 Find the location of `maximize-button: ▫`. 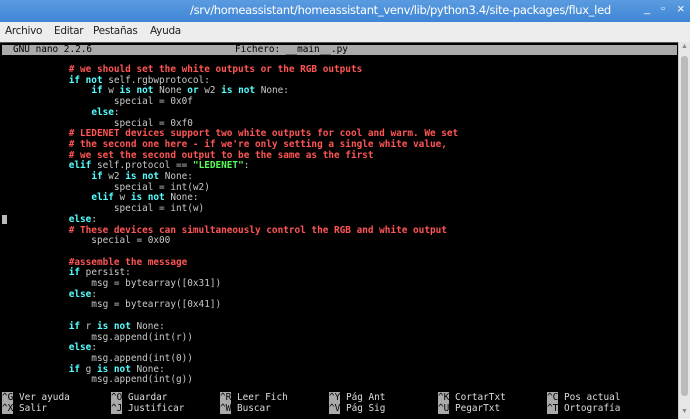

maximize-button: ▫ is located at coordinates (663, 9).